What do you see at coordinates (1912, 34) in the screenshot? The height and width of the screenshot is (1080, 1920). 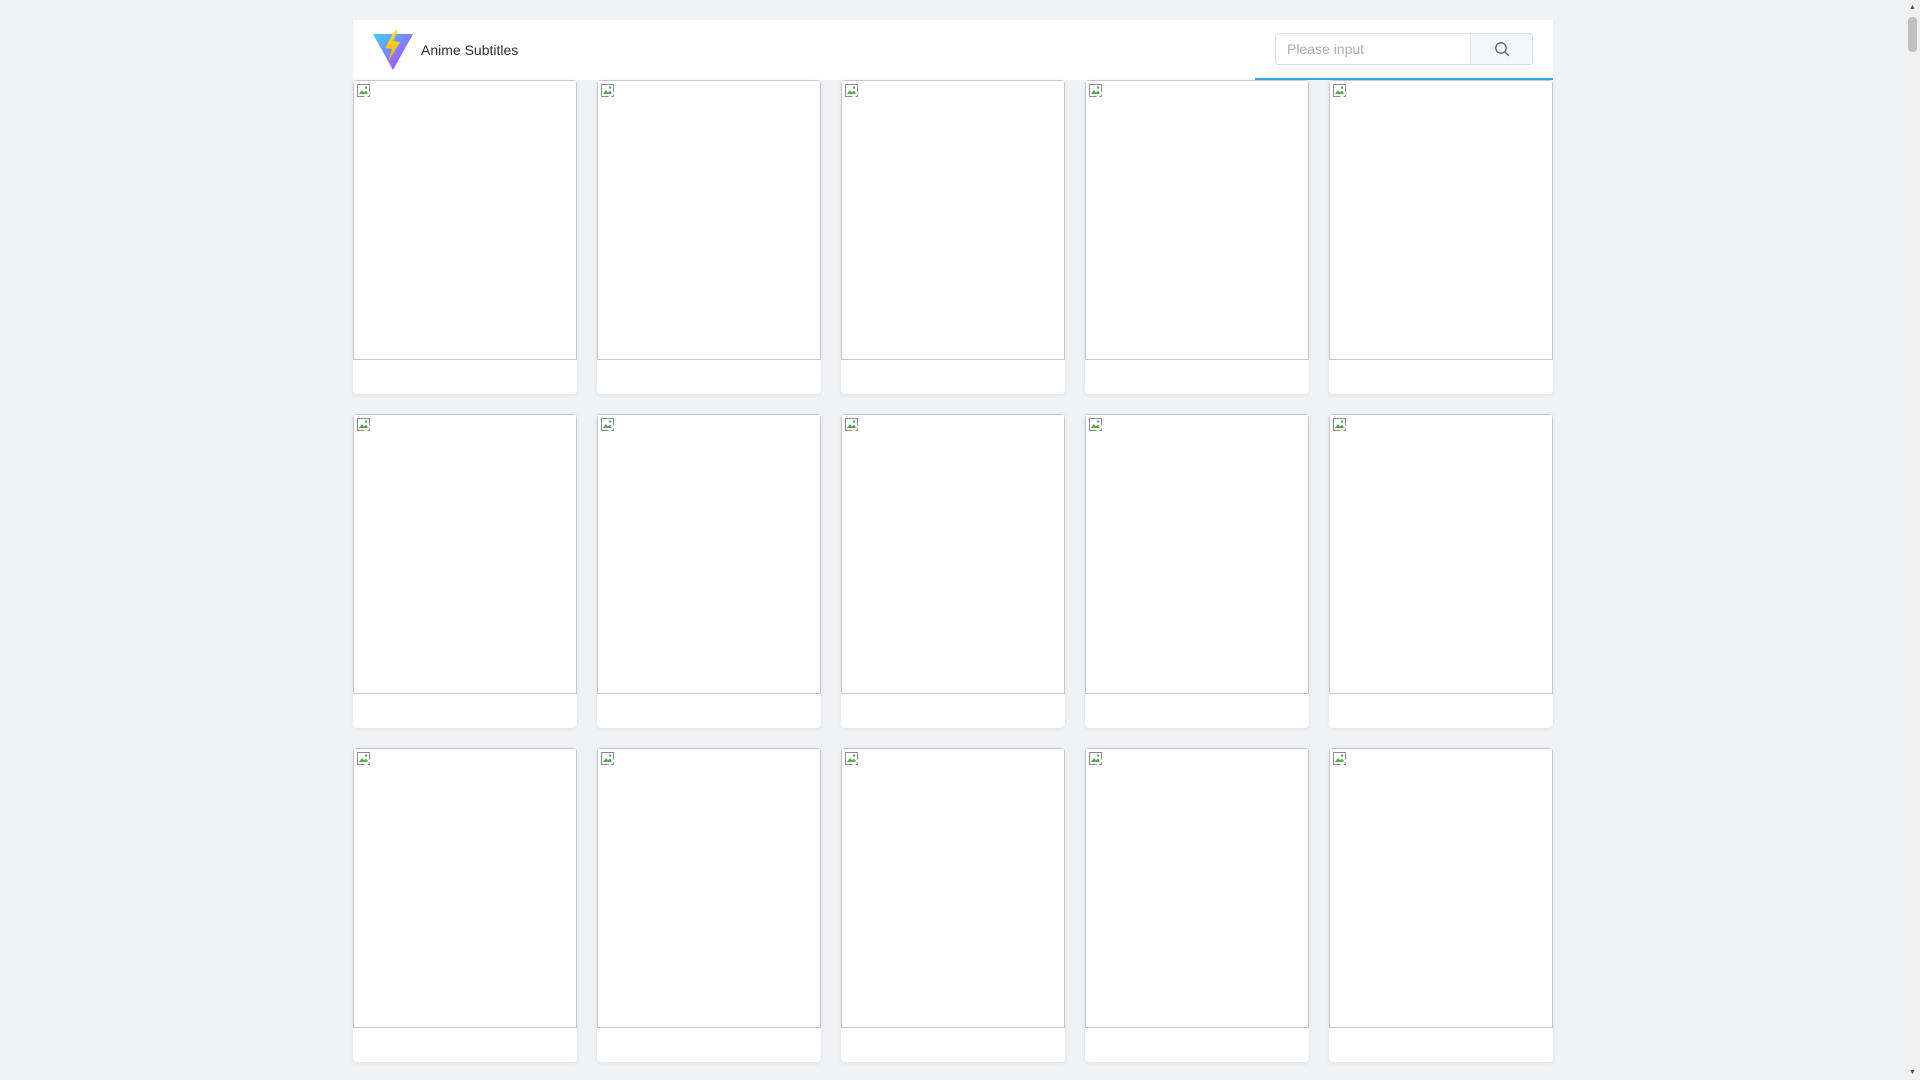 I see `scrollbar-thumb` at bounding box center [1912, 34].